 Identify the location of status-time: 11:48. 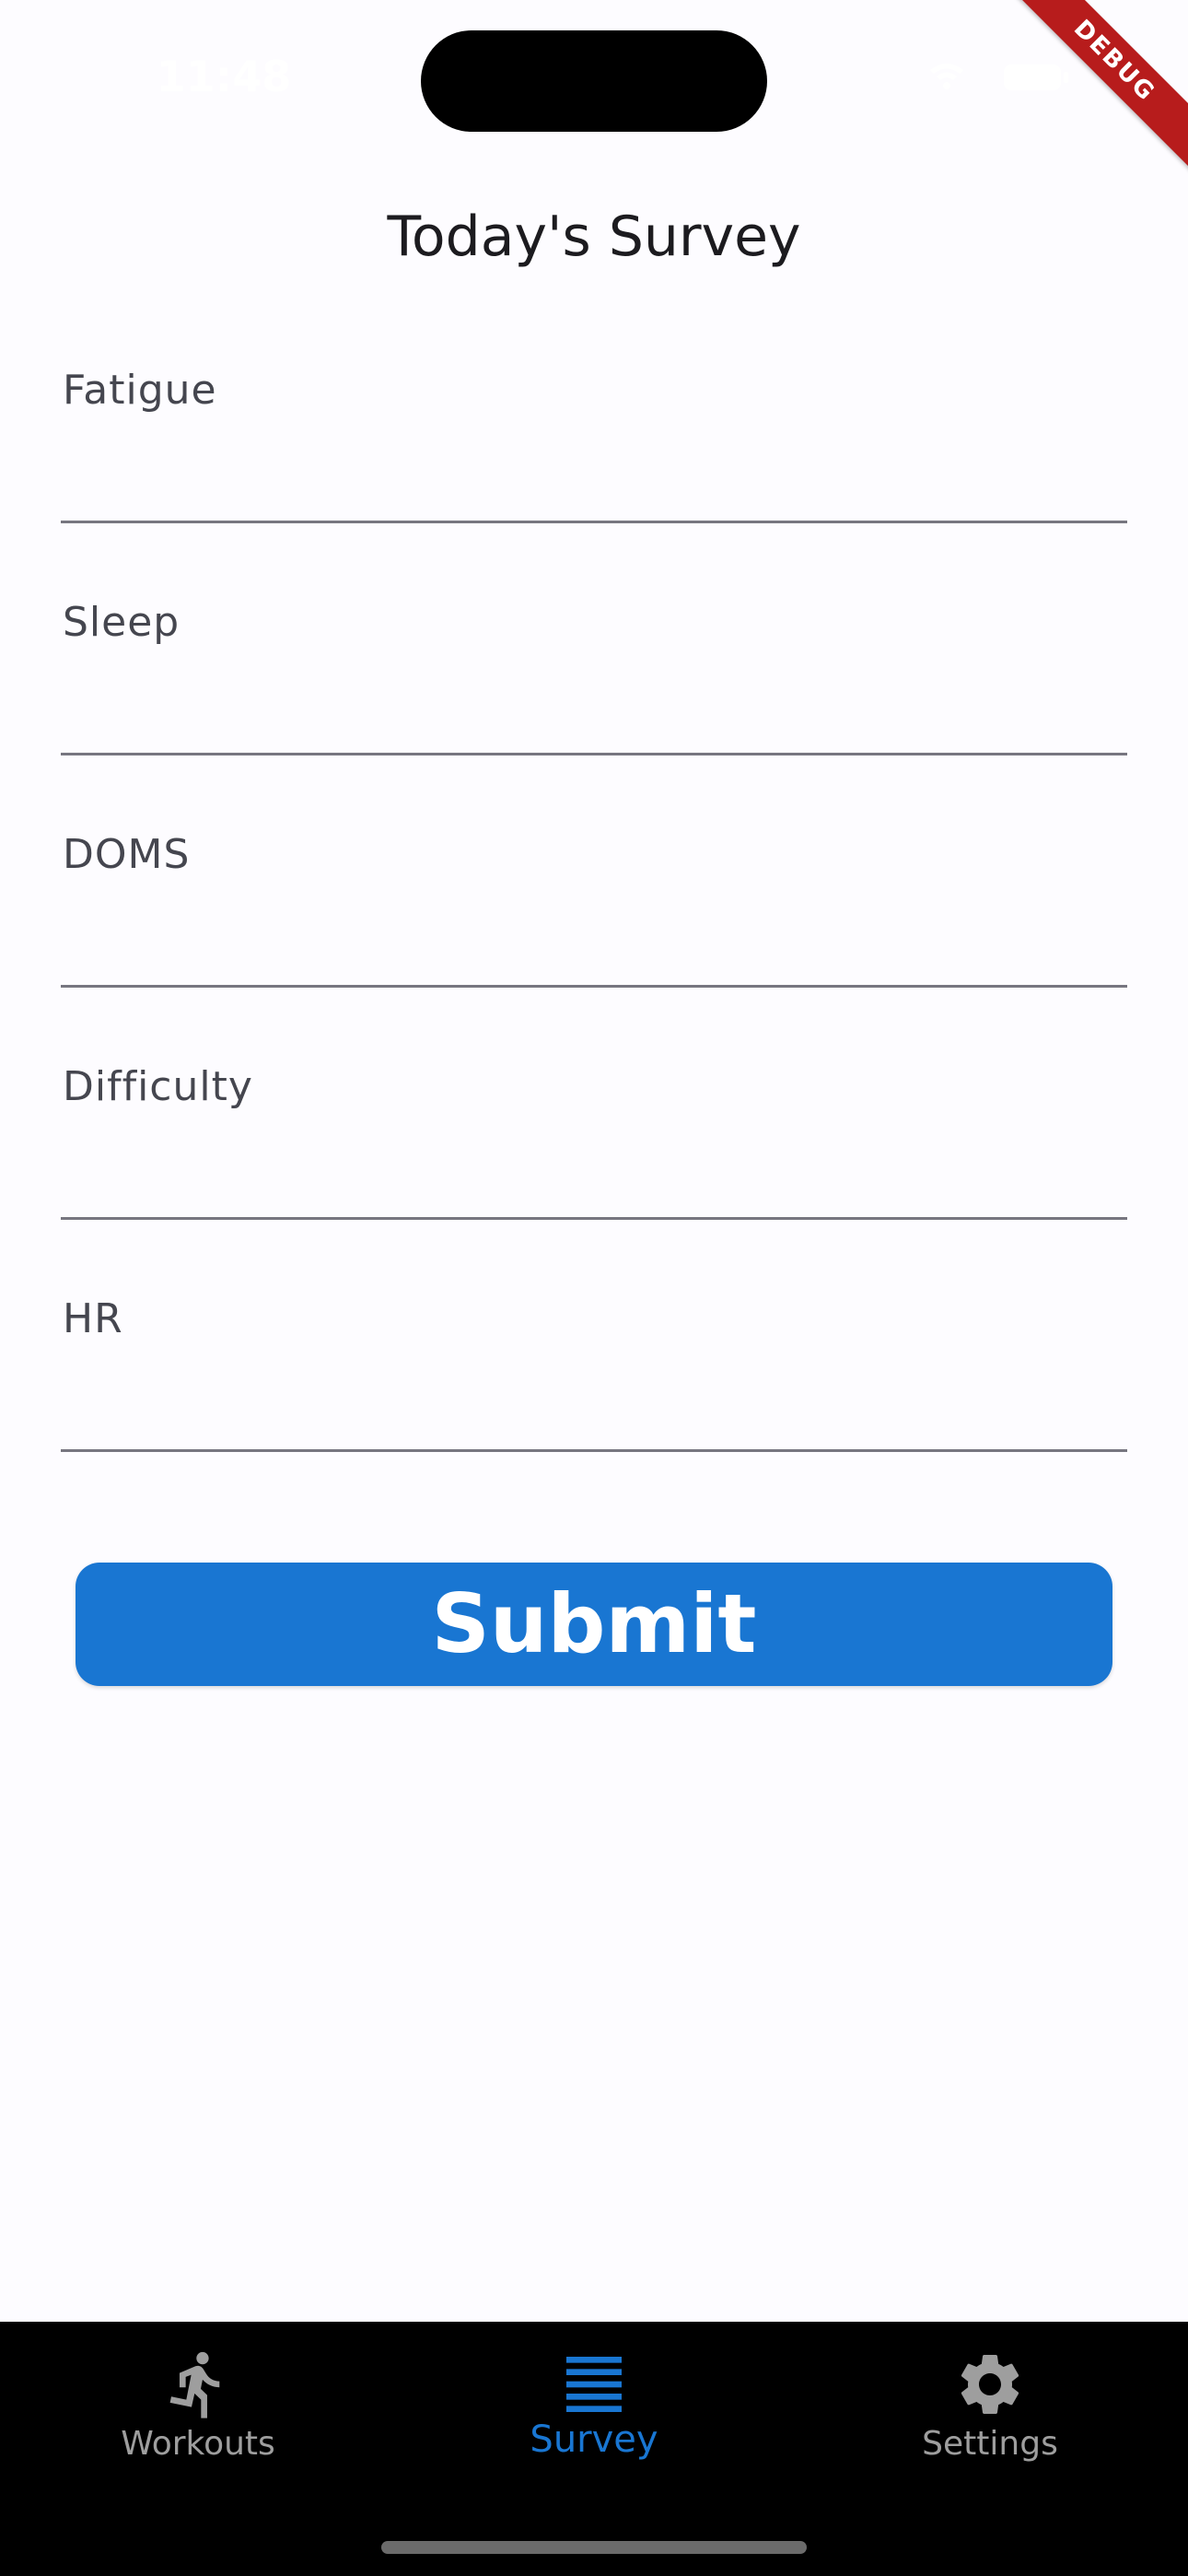
(224, 76).